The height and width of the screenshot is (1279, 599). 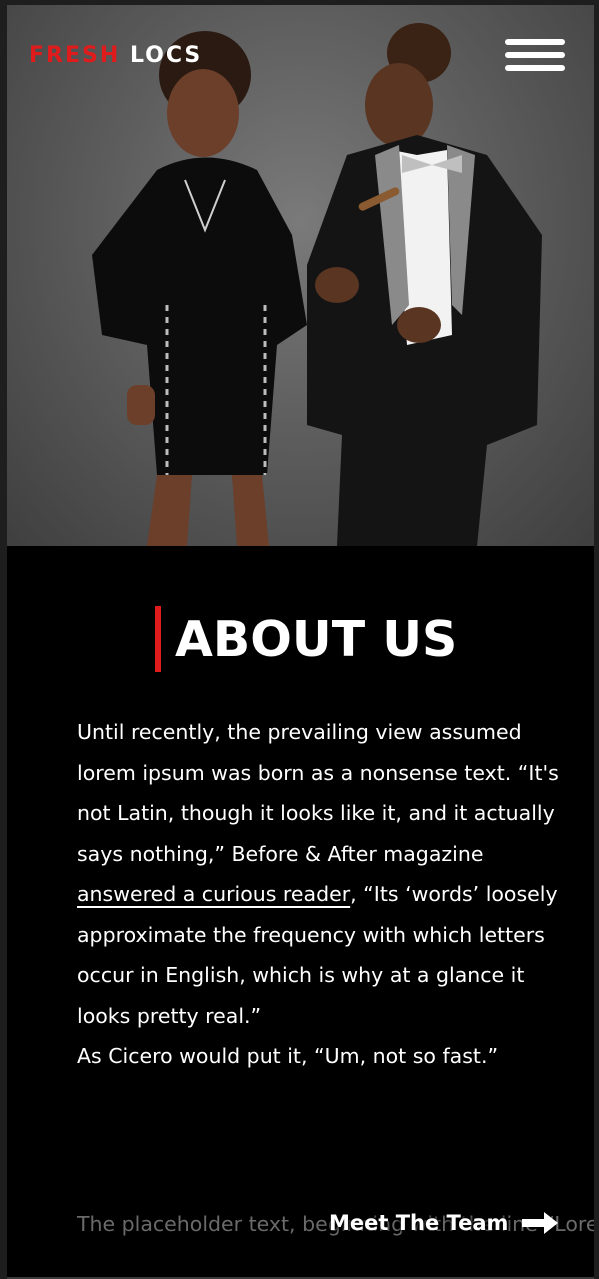 I want to click on meet-the-team-button: Meet The Team, so click(x=444, y=1223).